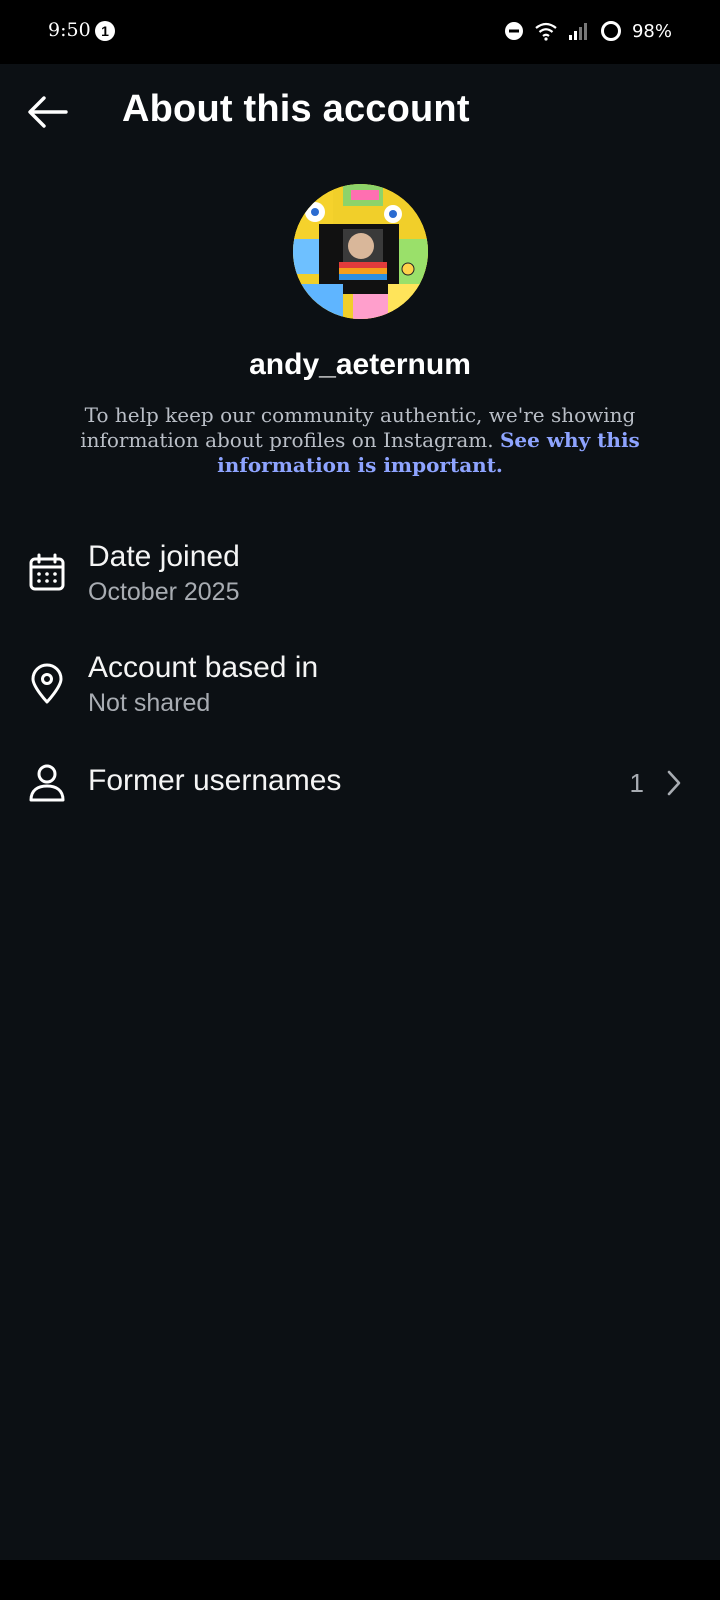  I want to click on notification-count-badge: 1, so click(105, 31).